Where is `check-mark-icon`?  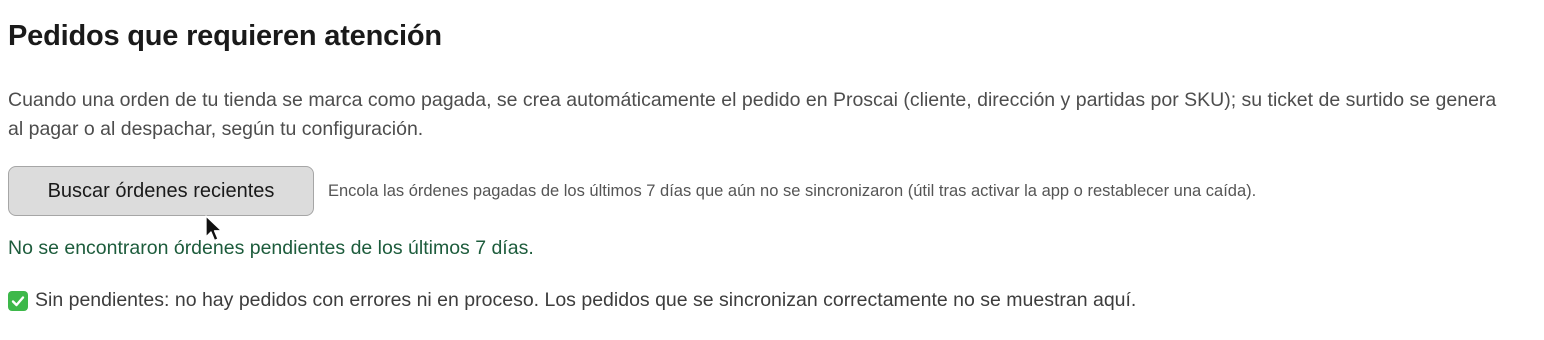 check-mark-icon is located at coordinates (18, 300).